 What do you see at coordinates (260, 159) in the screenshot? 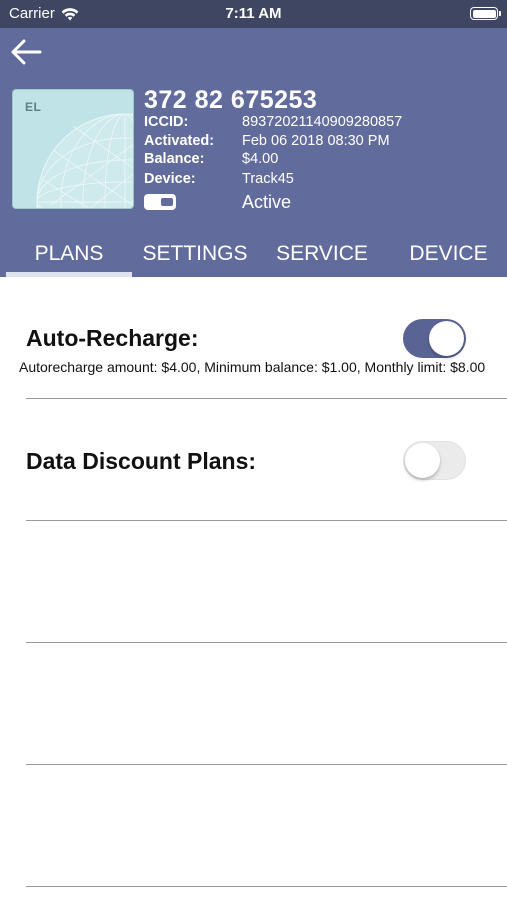
I see `balance-value: $4.00` at bounding box center [260, 159].